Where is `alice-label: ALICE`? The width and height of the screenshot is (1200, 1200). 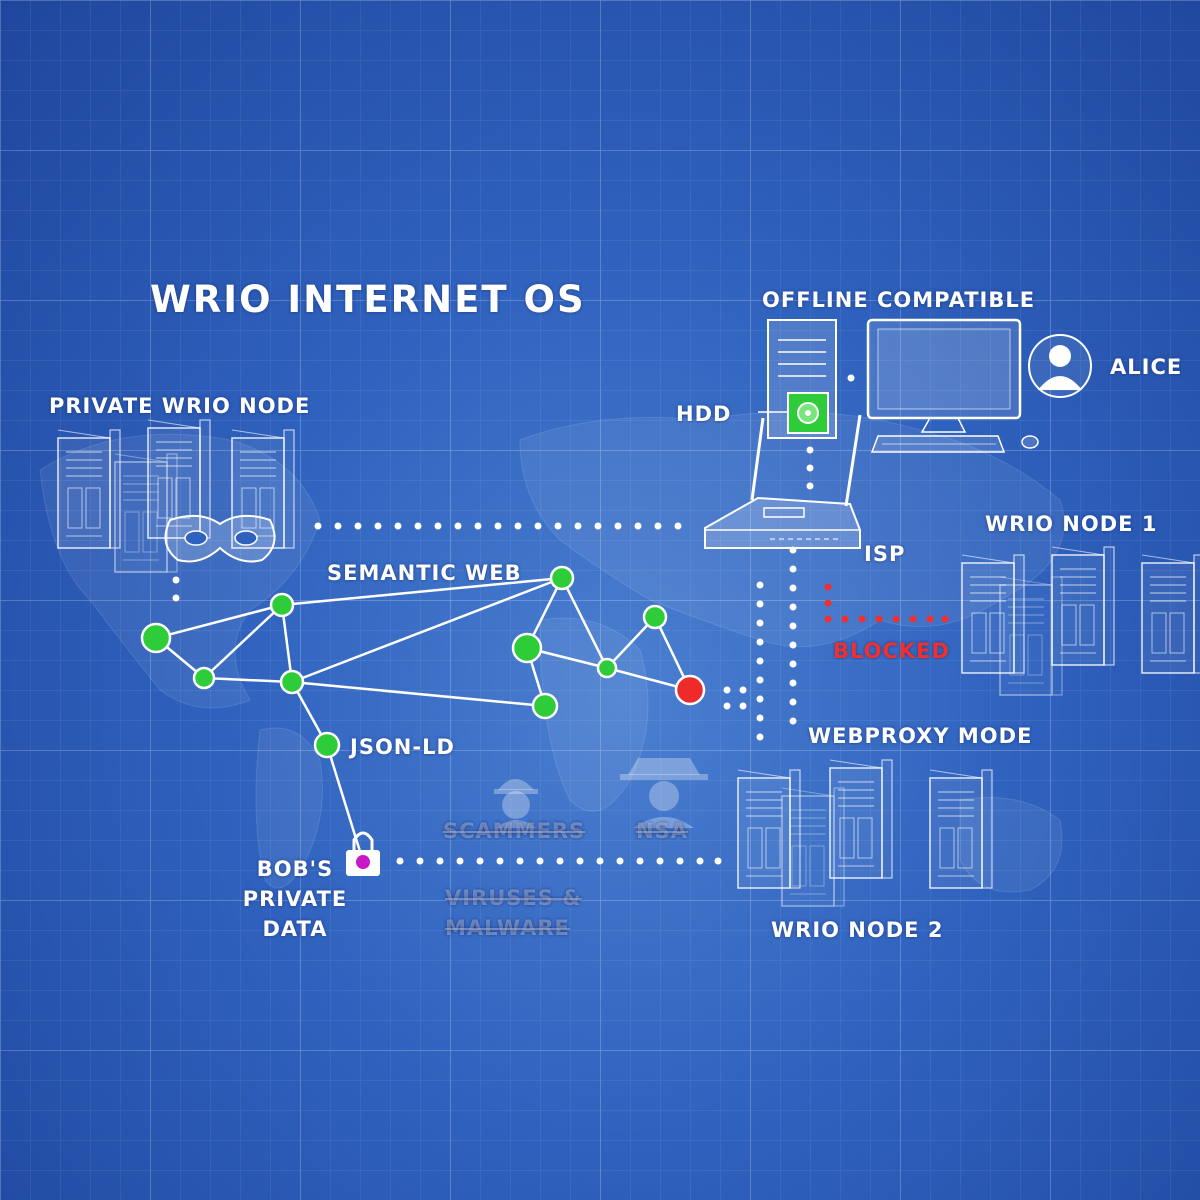 alice-label: ALICE is located at coordinates (1146, 367).